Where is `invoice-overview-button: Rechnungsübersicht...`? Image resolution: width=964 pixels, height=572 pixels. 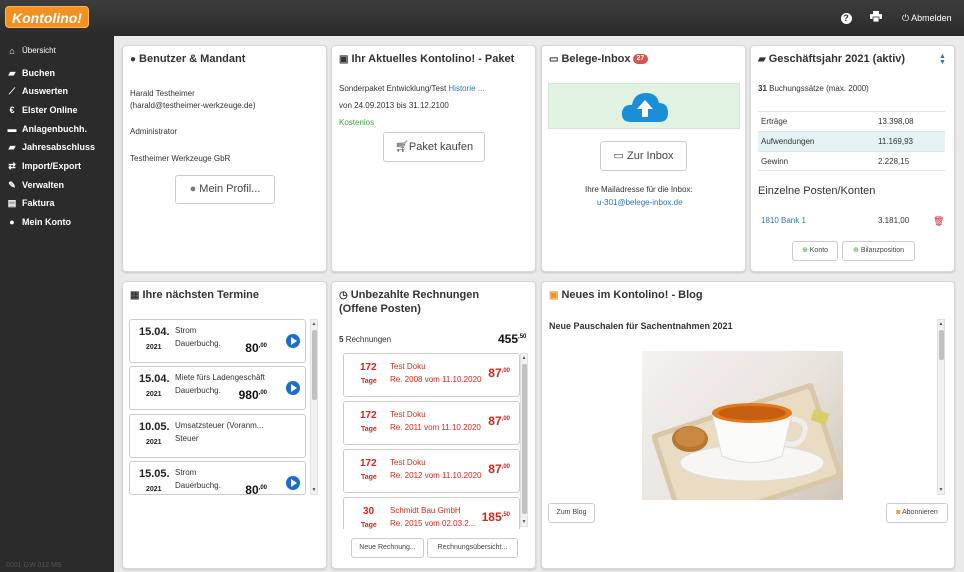 invoice-overview-button: Rechnungsübersicht... is located at coordinates (472, 548).